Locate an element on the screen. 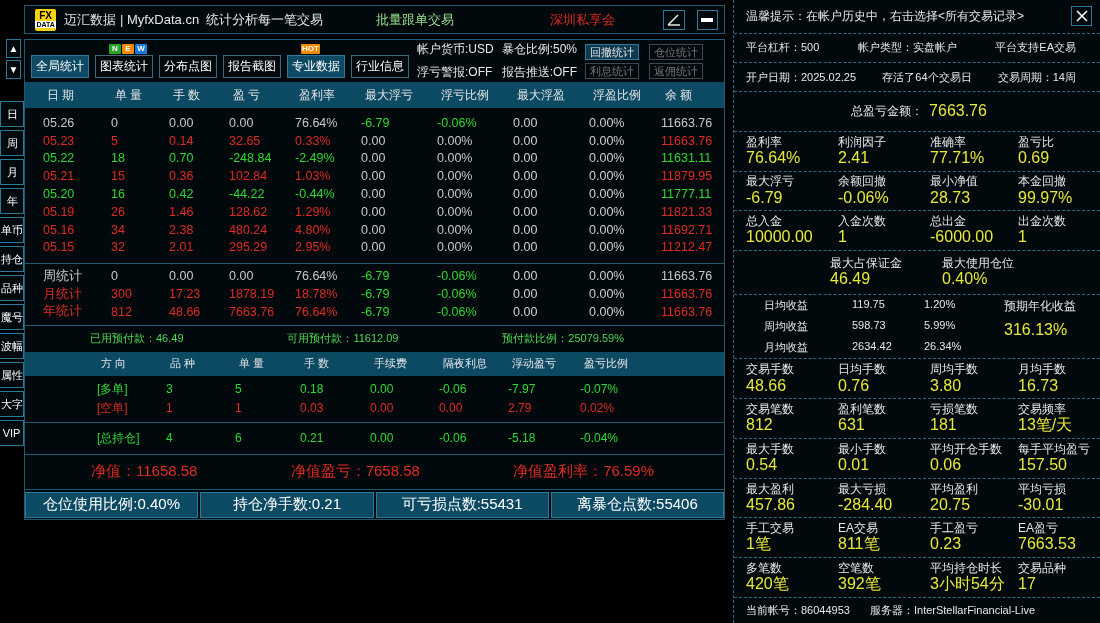  minimize-button is located at coordinates (707, 19).